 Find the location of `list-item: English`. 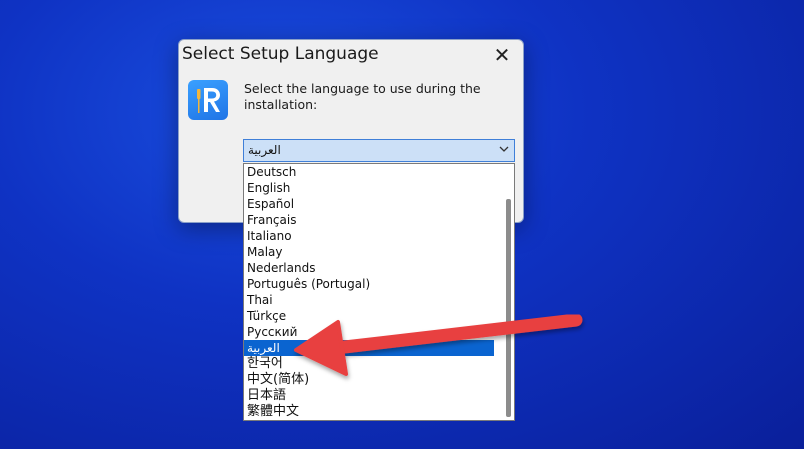

list-item: English is located at coordinates (369, 188).